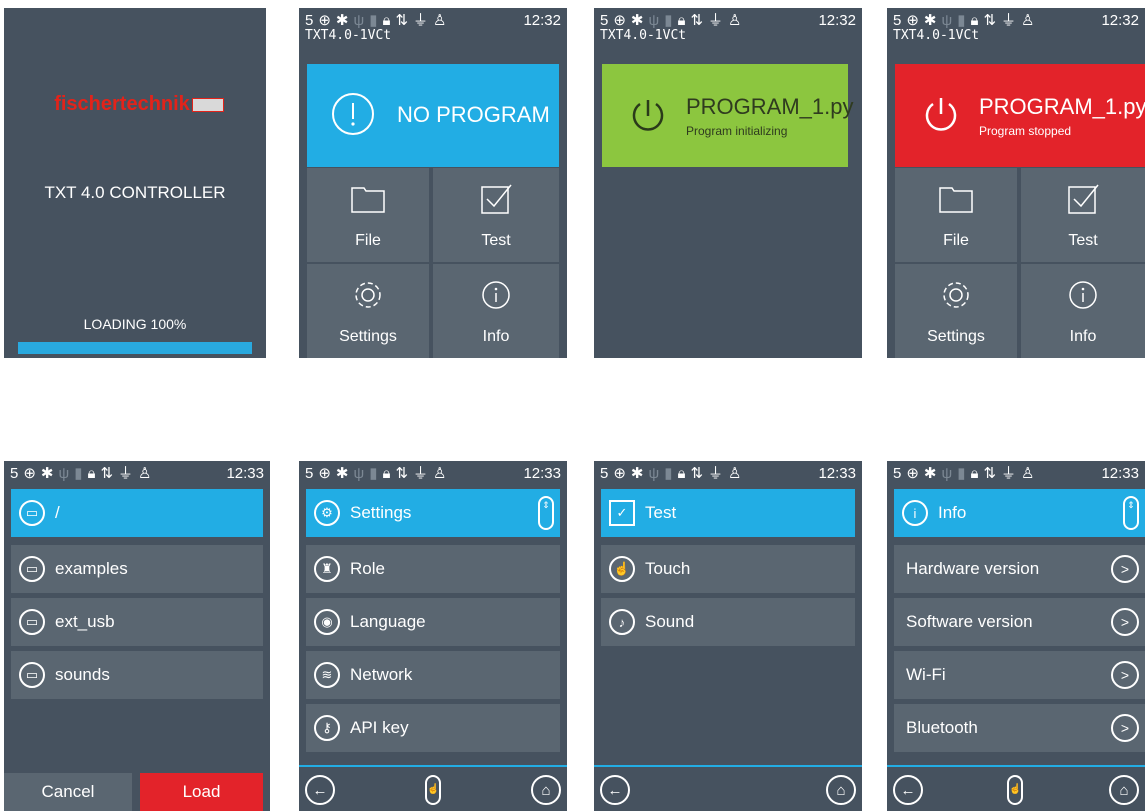  What do you see at coordinates (433, 569) in the screenshot?
I see `settings-item-role: ♜ Role` at bounding box center [433, 569].